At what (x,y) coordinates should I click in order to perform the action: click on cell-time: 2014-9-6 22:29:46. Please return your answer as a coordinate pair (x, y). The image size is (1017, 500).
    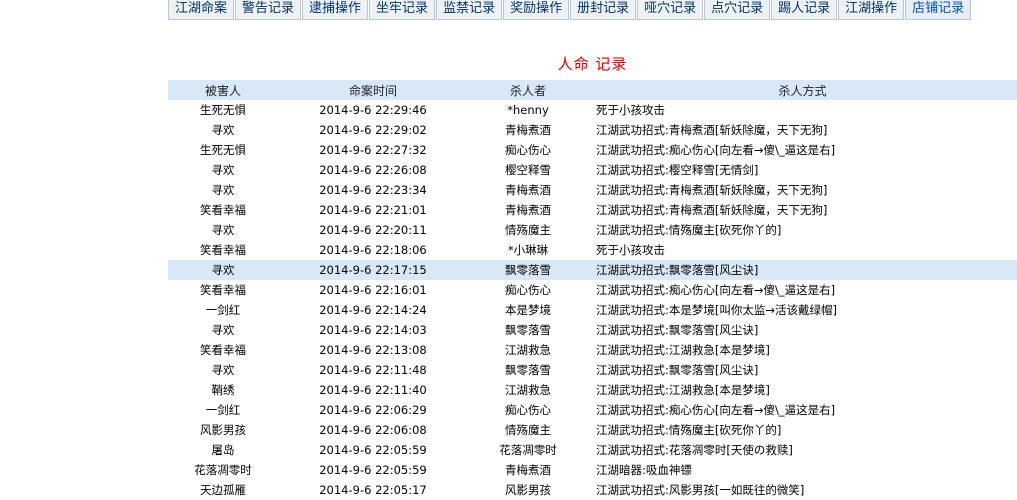
    Looking at the image, I should click on (373, 110).